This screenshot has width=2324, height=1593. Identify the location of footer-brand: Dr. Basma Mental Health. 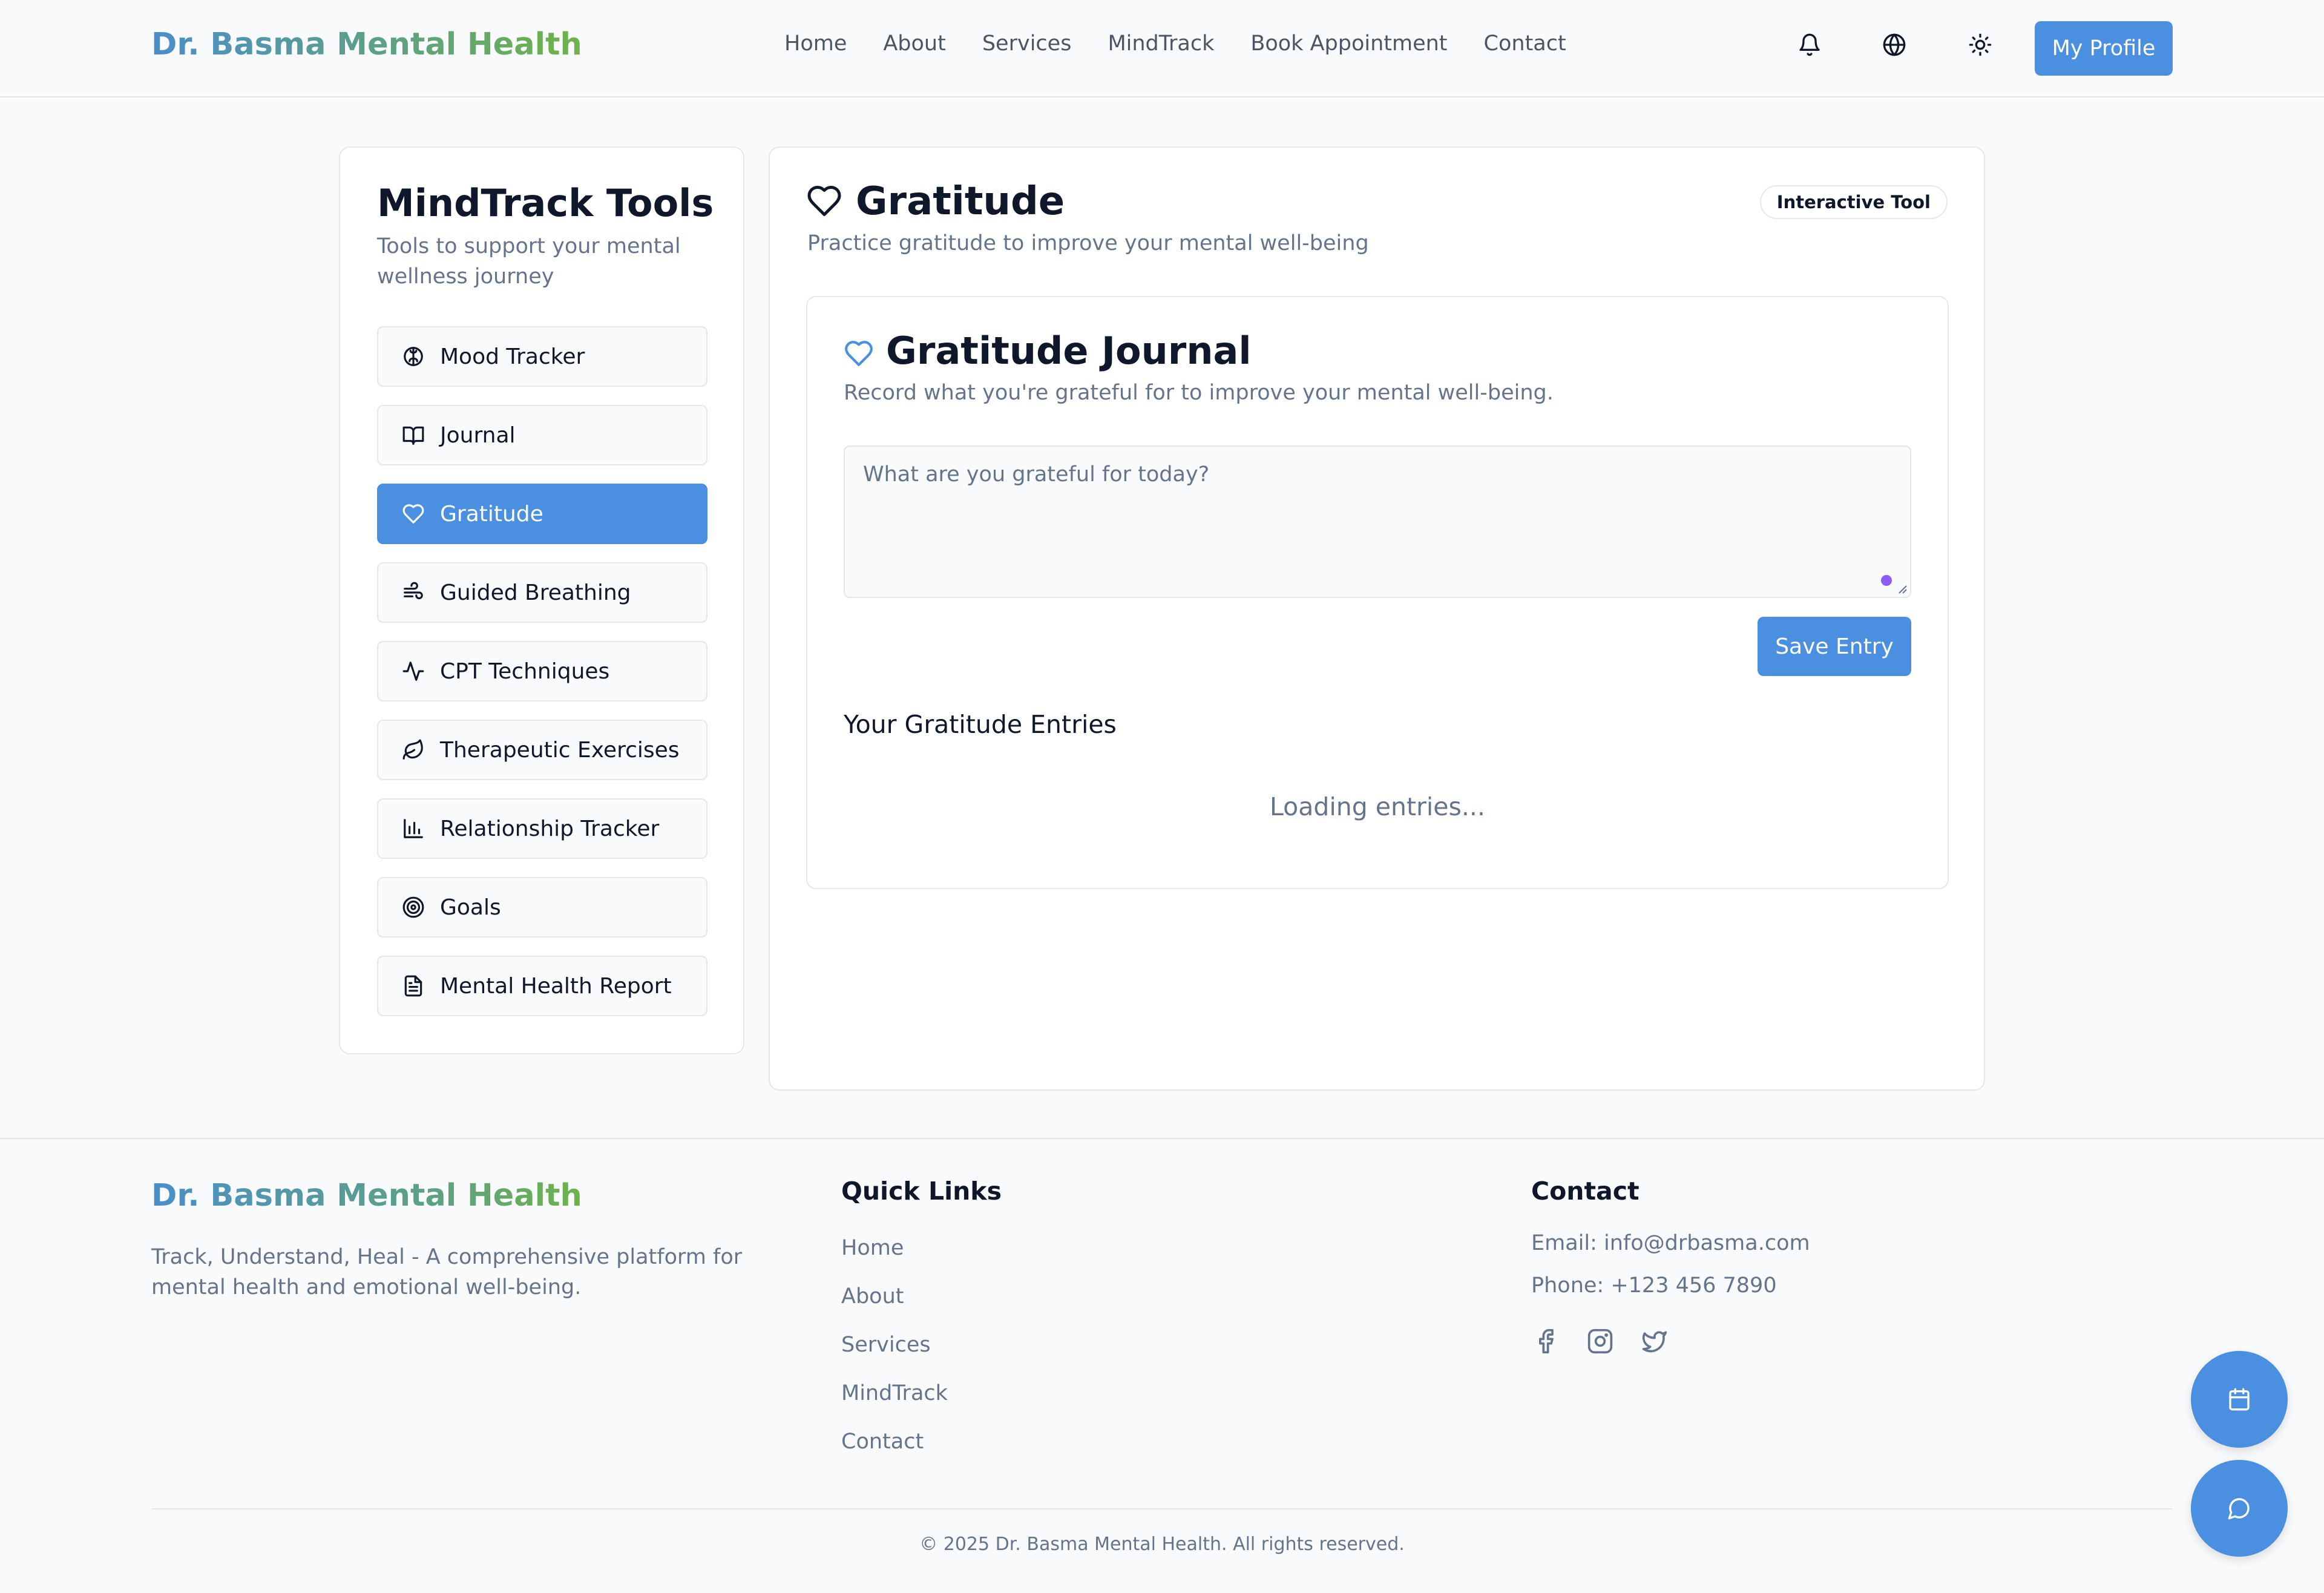
(366, 1196).